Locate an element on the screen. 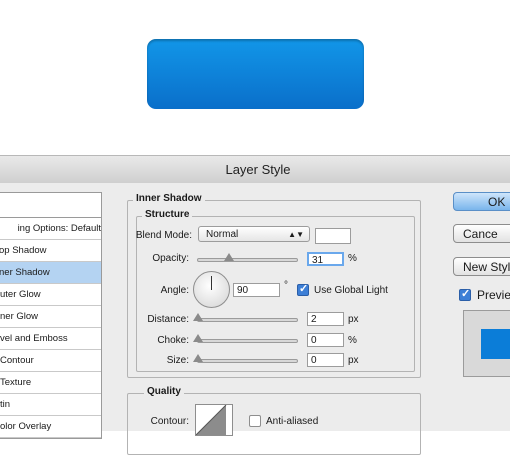  distance-unit: px is located at coordinates (353, 319).